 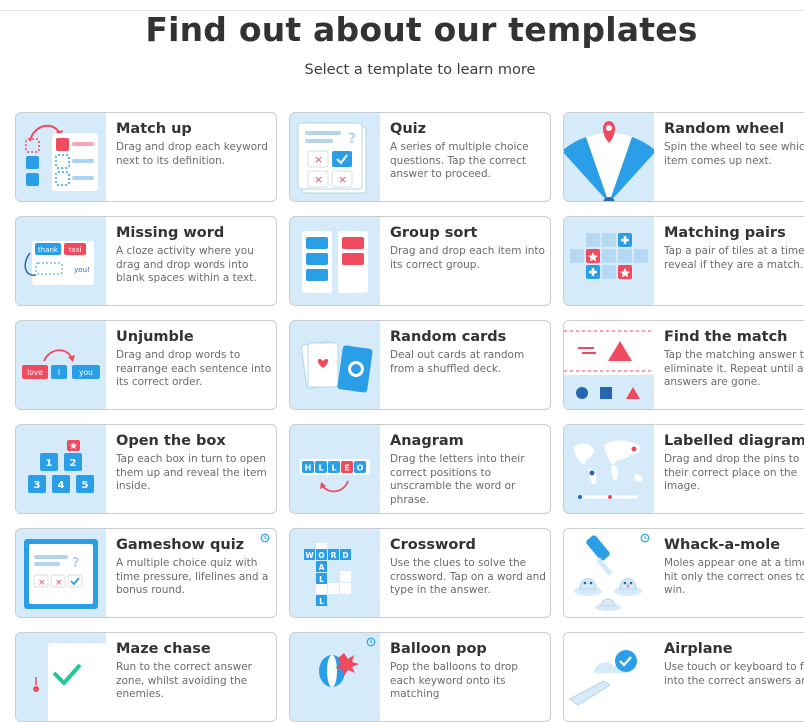 I want to click on crossword-letter: O, so click(x=321, y=555).